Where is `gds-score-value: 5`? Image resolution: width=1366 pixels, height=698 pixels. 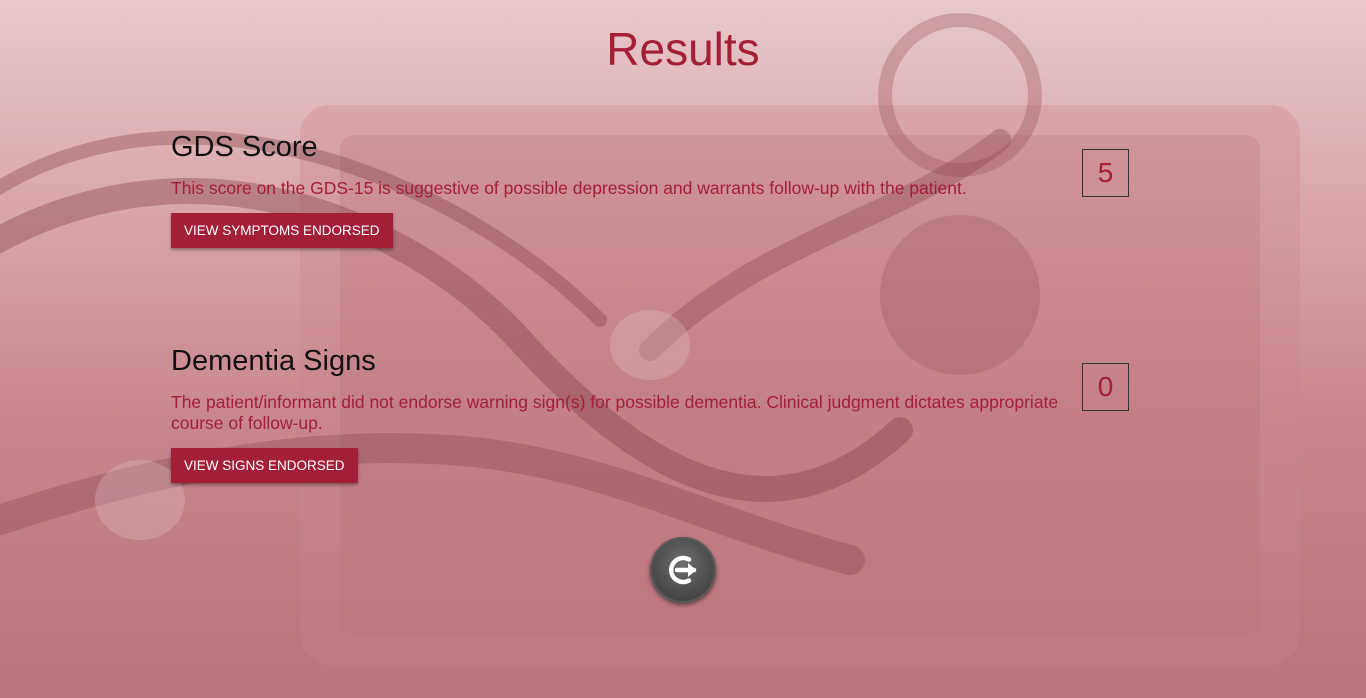
gds-score-value: 5 is located at coordinates (1105, 173).